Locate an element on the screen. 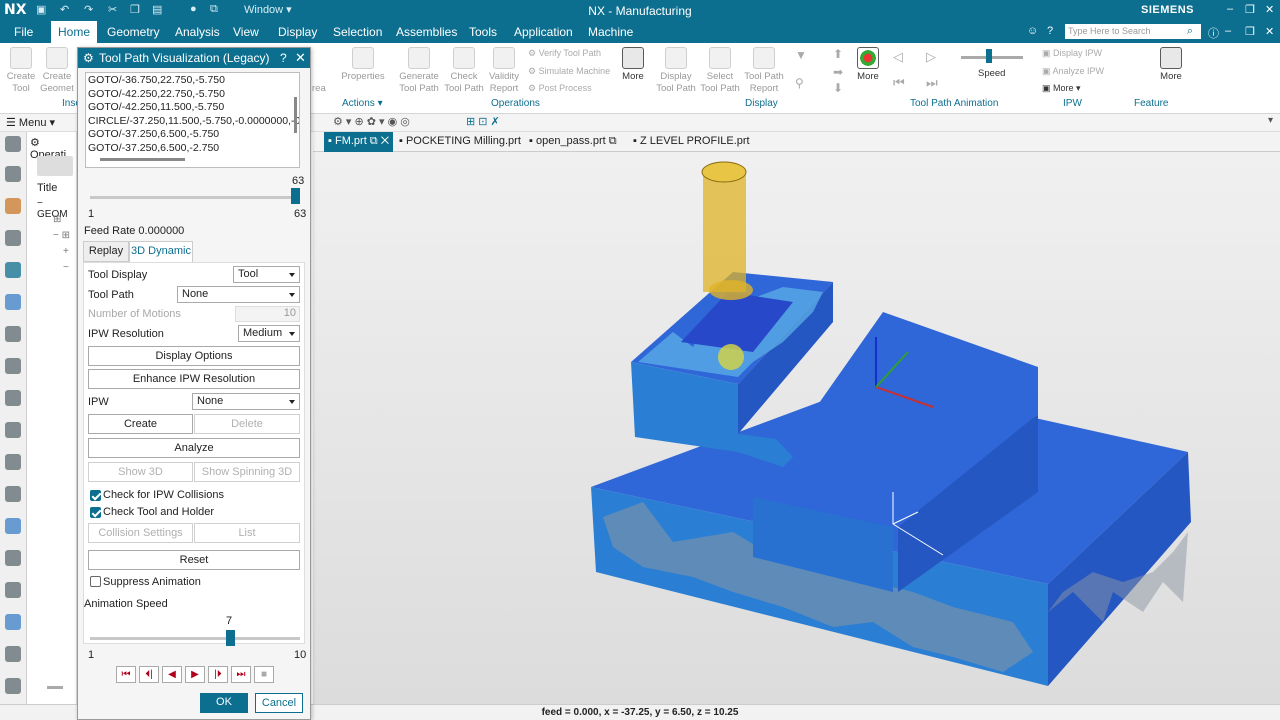  settings-icon is located at coordinates (13, 654).